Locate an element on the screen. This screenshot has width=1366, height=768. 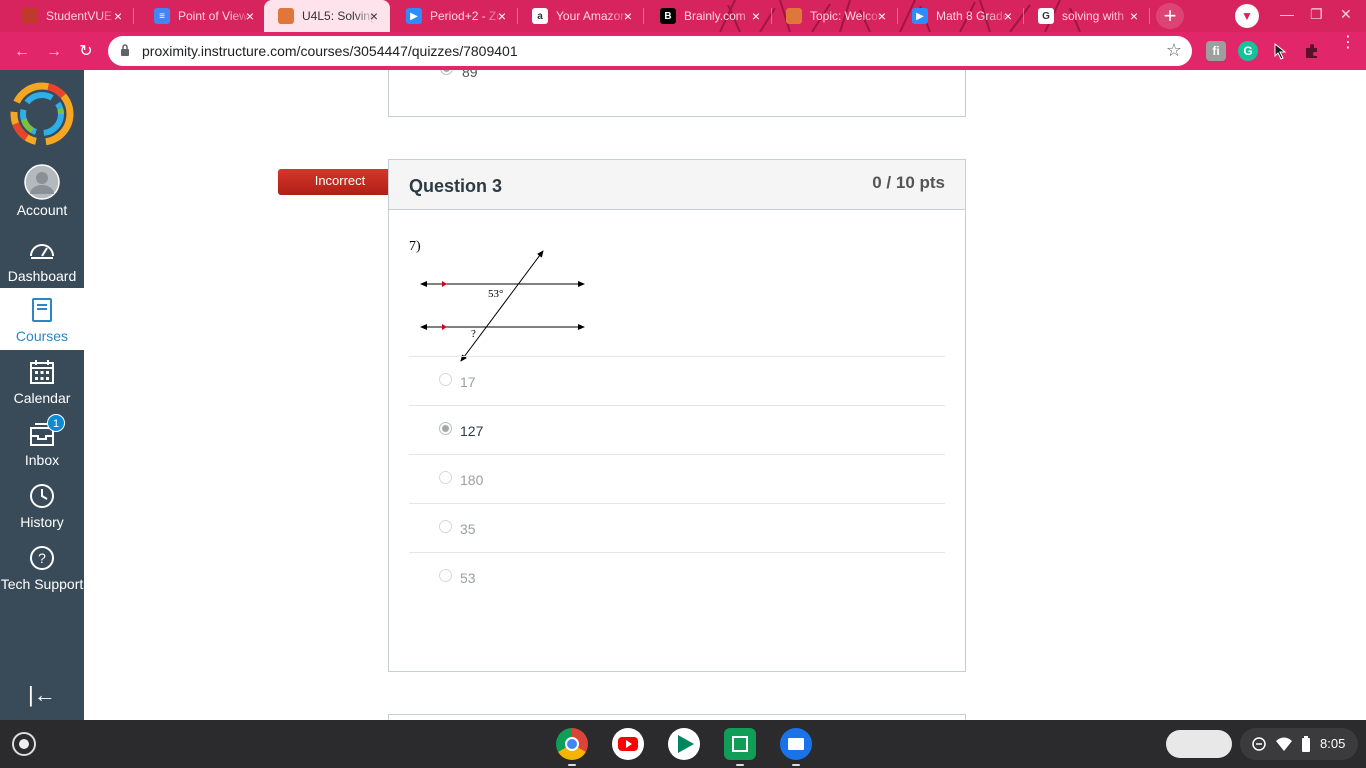
transversal-line is located at coordinates (502, 306).